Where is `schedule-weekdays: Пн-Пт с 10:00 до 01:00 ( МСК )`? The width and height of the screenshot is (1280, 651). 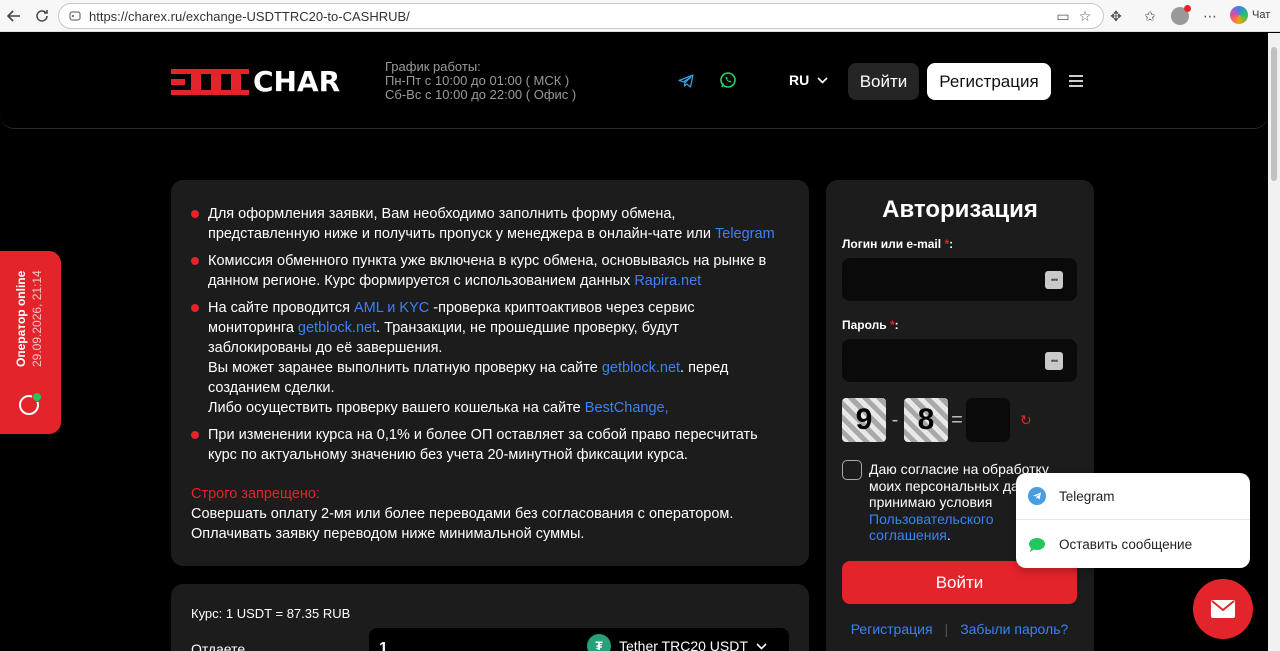
schedule-weekdays: Пн-Пт с 10:00 до 01:00 ( МСК ) is located at coordinates (477, 80).